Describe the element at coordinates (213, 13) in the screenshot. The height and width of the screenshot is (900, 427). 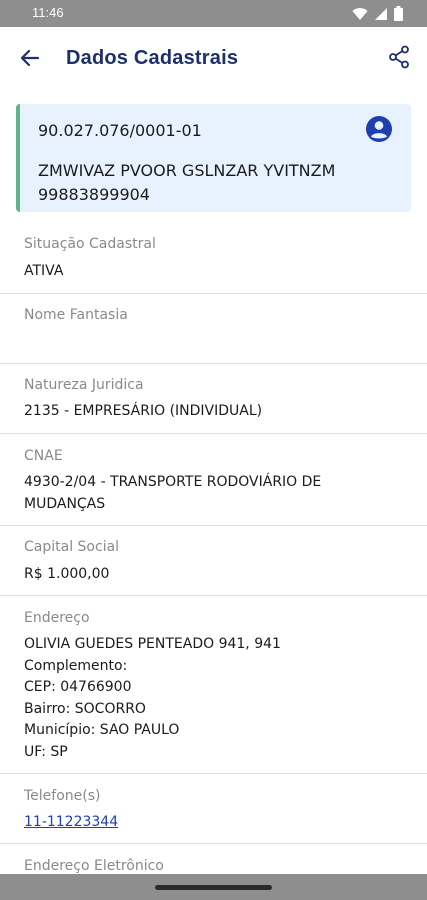
I see `status-bar: 11:46` at that location.